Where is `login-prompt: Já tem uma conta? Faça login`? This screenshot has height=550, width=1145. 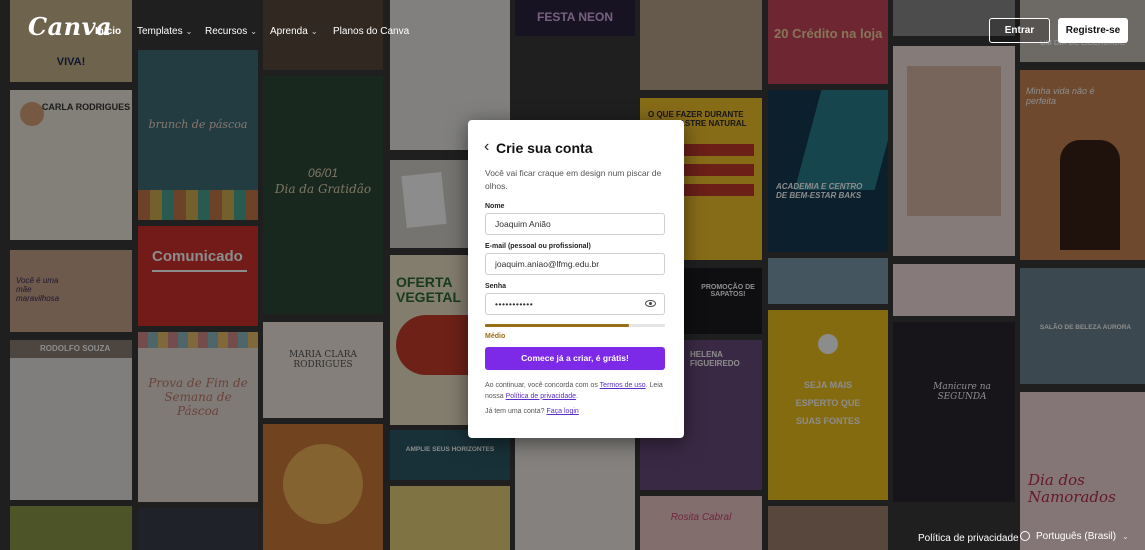 login-prompt: Já tem uma conta? Faça login is located at coordinates (532, 411).